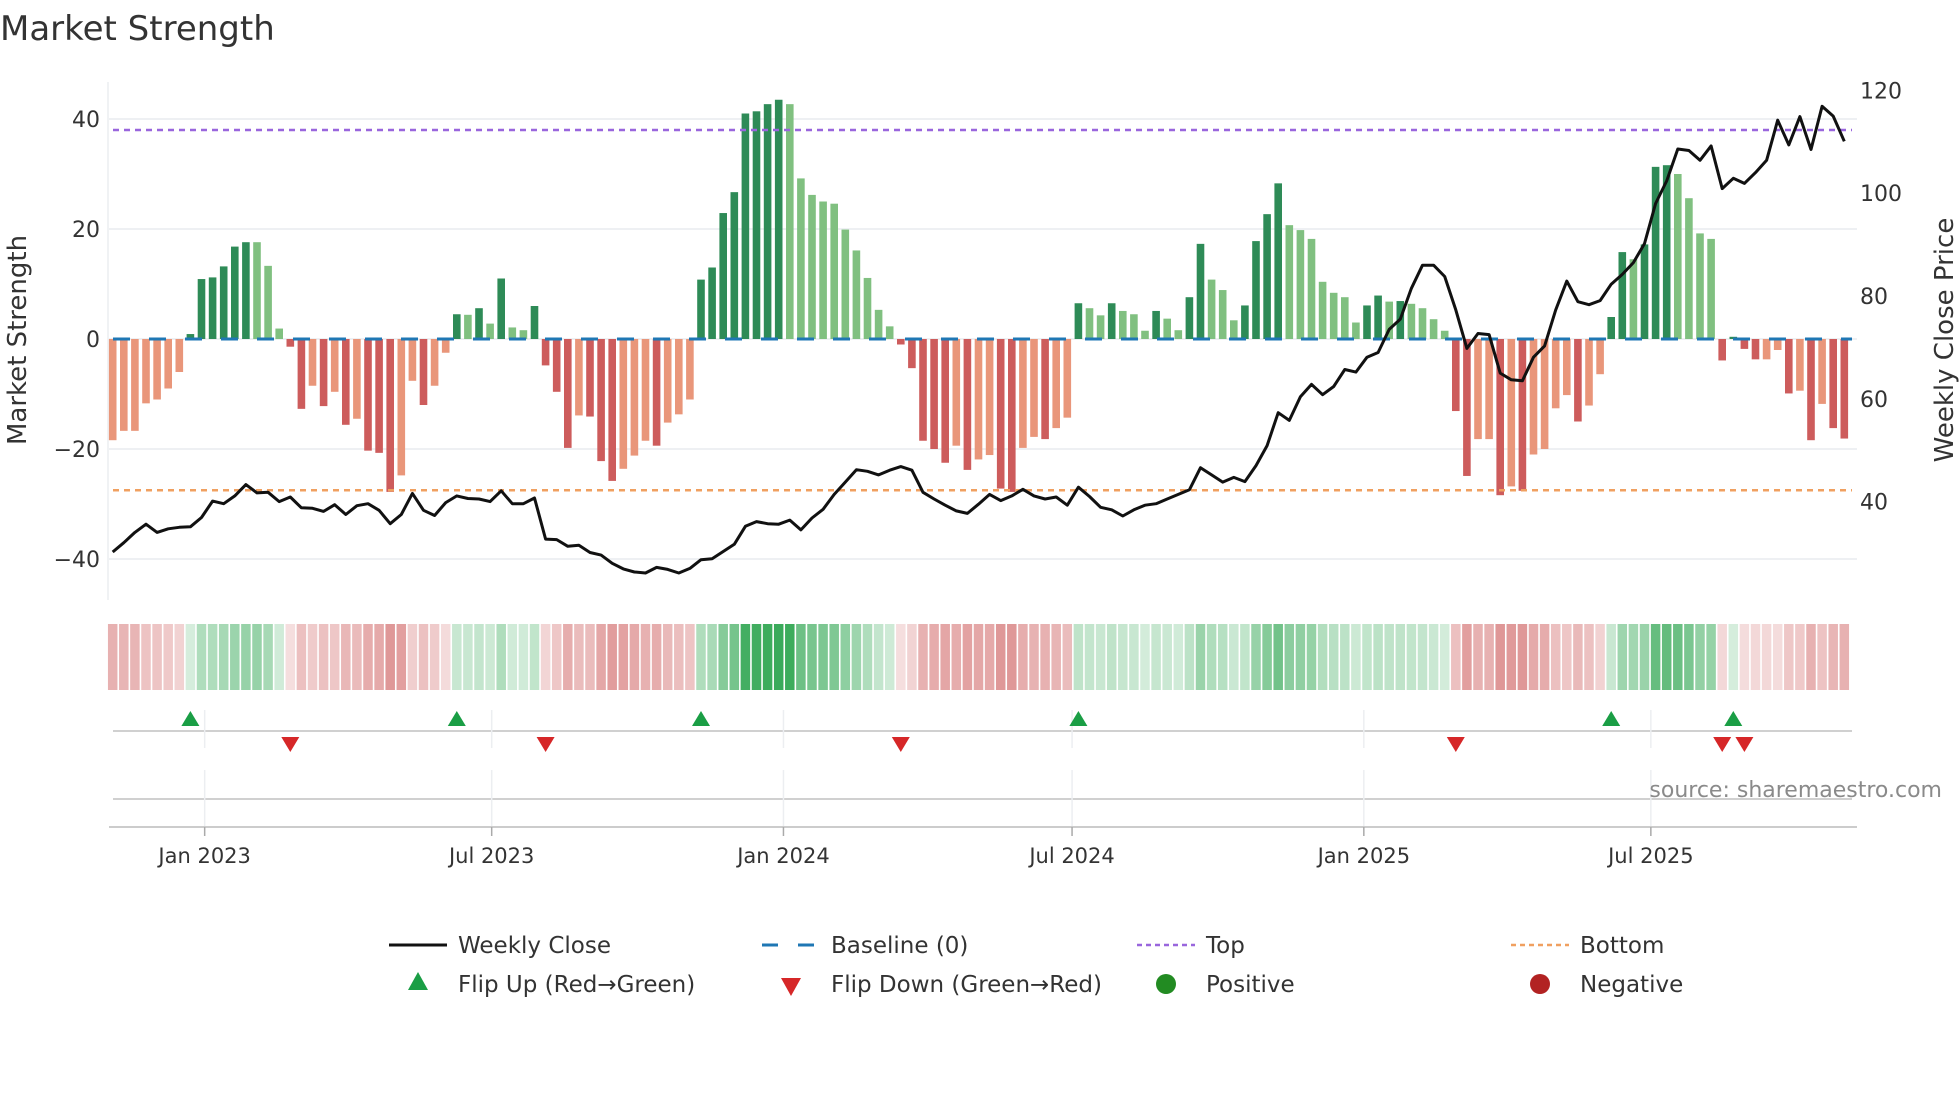  What do you see at coordinates (1874, 503) in the screenshot?
I see `right-tick-label: 40` at bounding box center [1874, 503].